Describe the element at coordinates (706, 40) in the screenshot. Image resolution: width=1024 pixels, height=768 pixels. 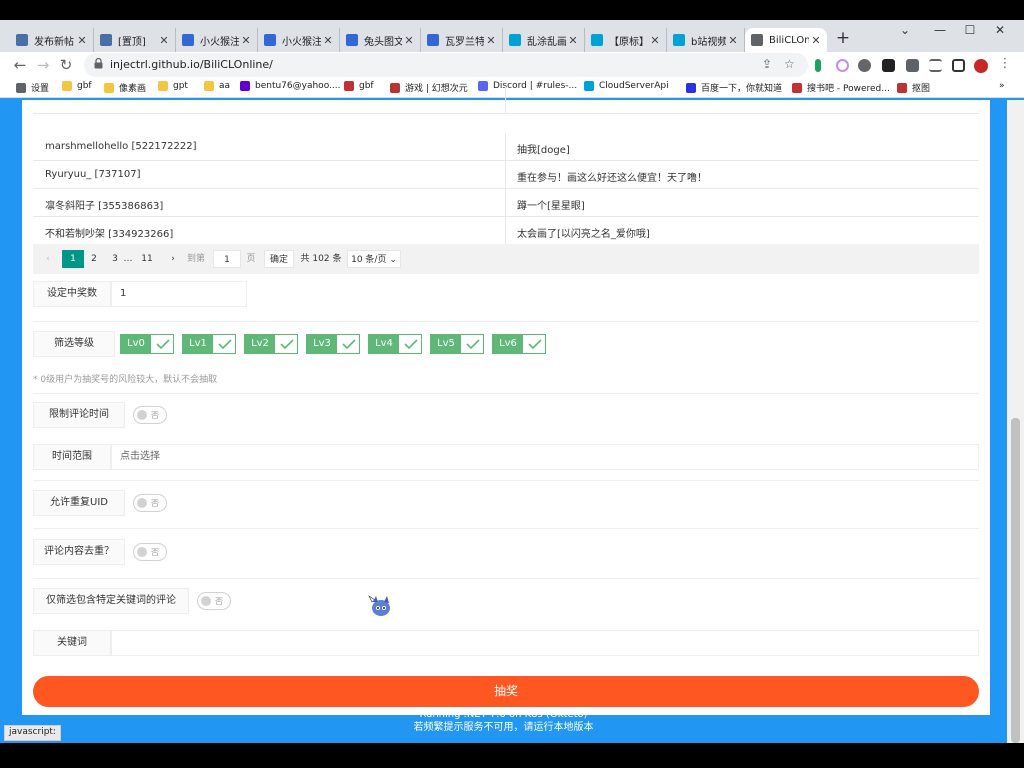
I see `browser-tab: b站视频 ✕` at that location.